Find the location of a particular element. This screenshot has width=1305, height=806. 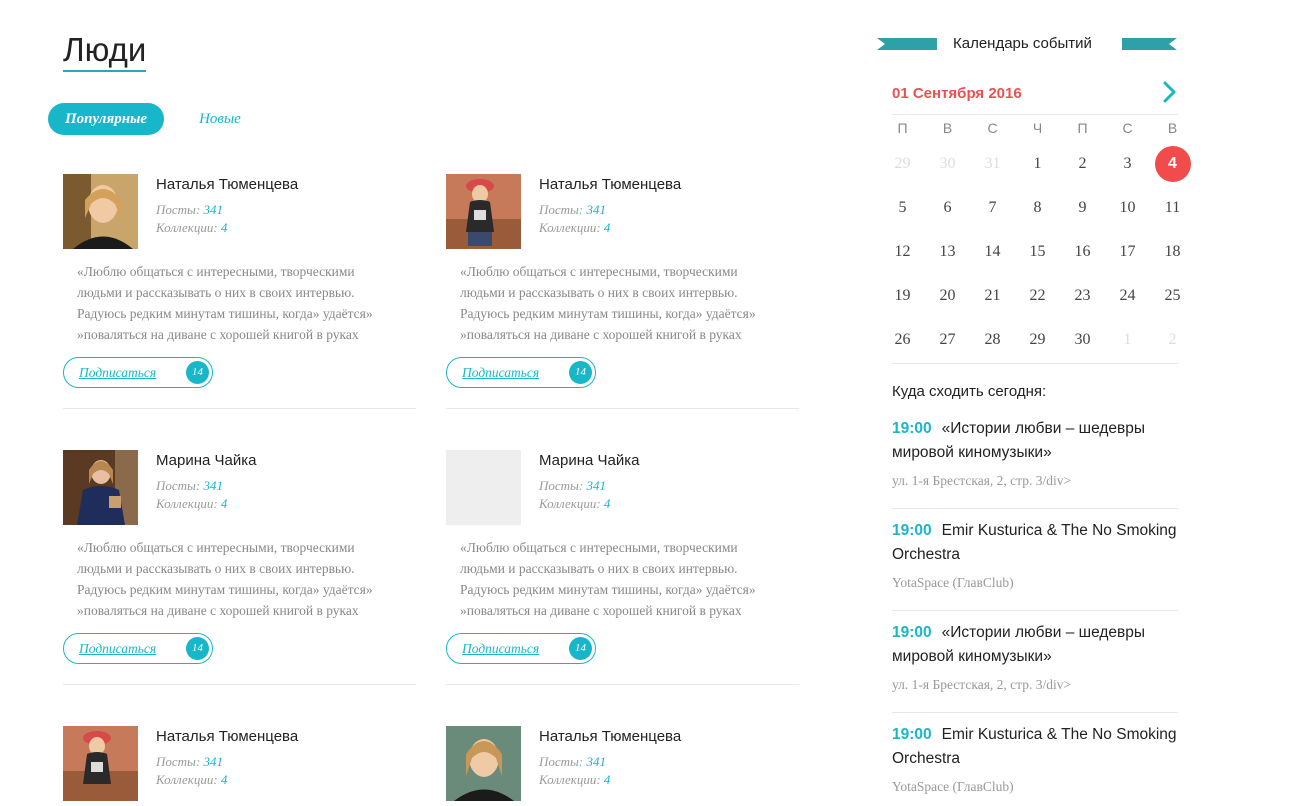

calendar-day: 31 is located at coordinates (992, 164).